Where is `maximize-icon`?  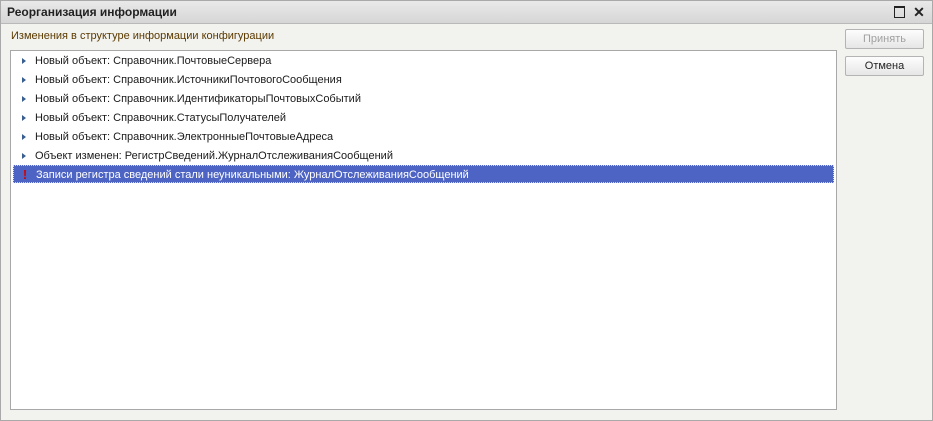 maximize-icon is located at coordinates (899, 12).